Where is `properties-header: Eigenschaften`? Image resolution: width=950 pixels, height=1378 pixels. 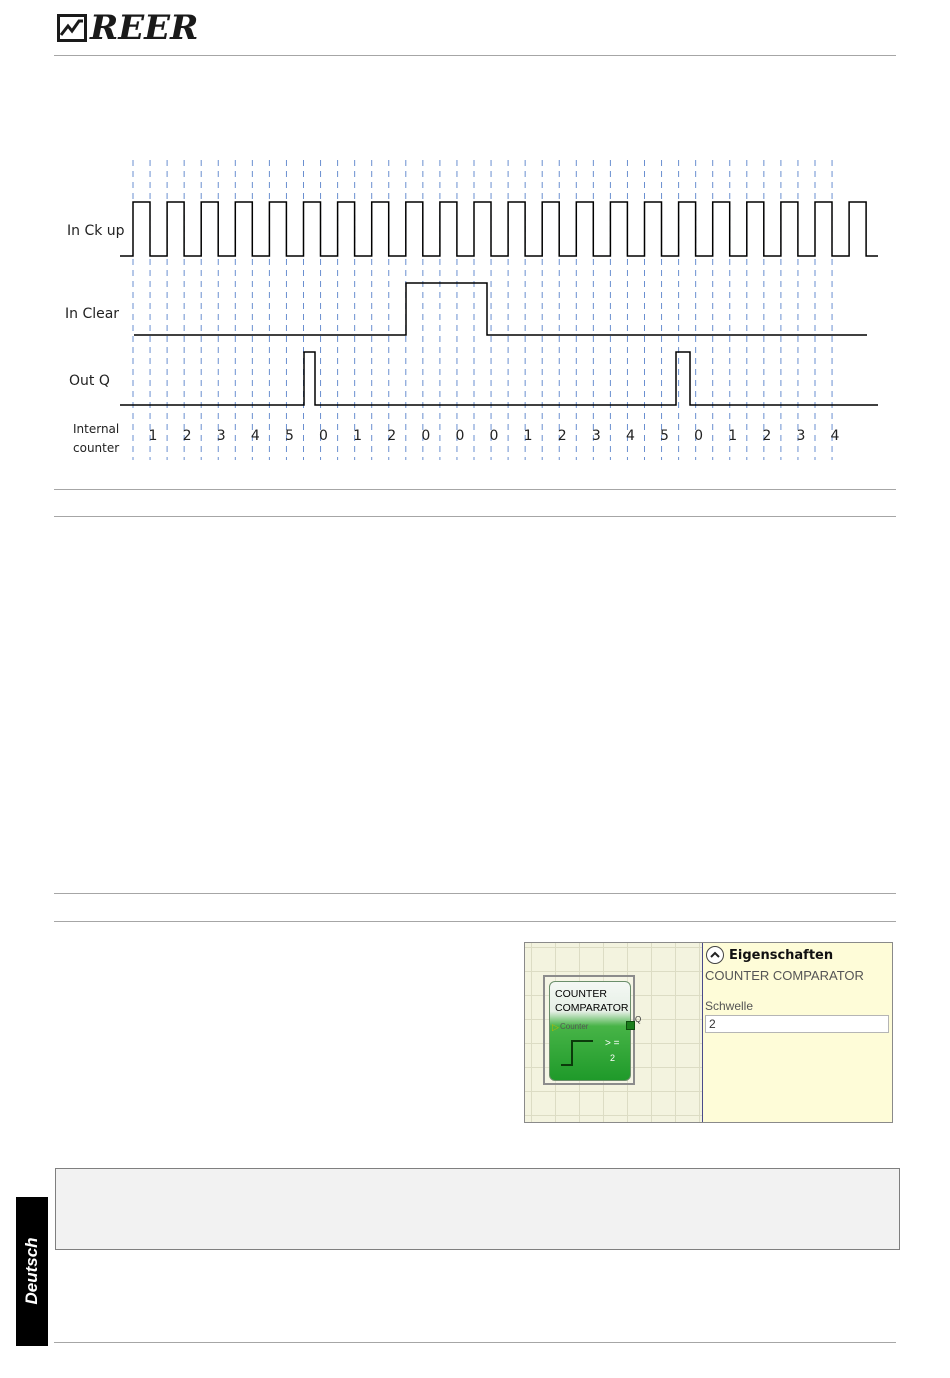
properties-header: Eigenschaften is located at coordinates (769, 955).